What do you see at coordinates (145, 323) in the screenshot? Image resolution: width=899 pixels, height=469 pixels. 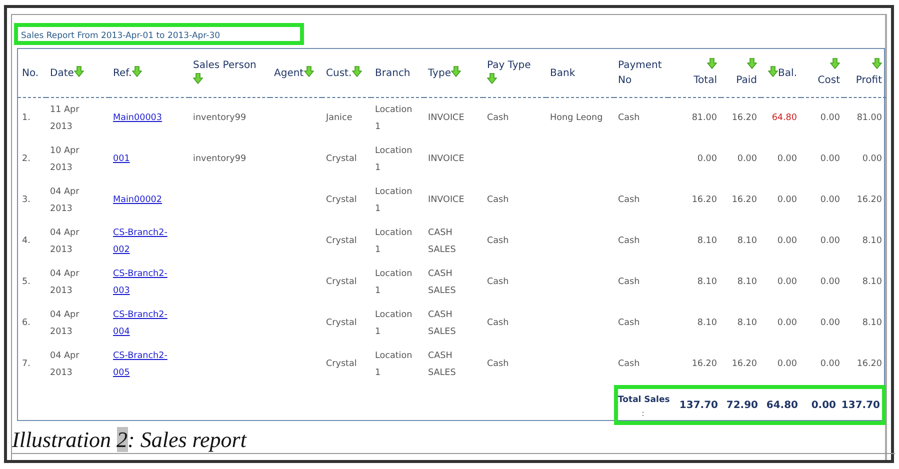 I see `ref-link: CS-Branch2-004` at bounding box center [145, 323].